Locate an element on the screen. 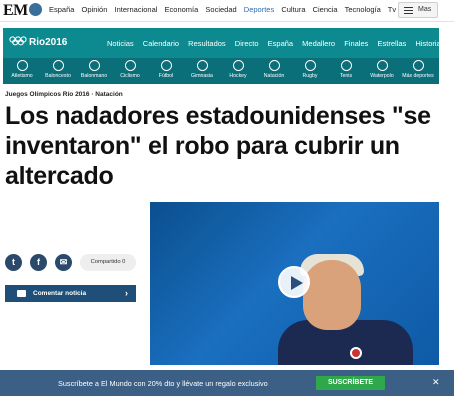  rio-logo-text: Rio2016 is located at coordinates (48, 42).